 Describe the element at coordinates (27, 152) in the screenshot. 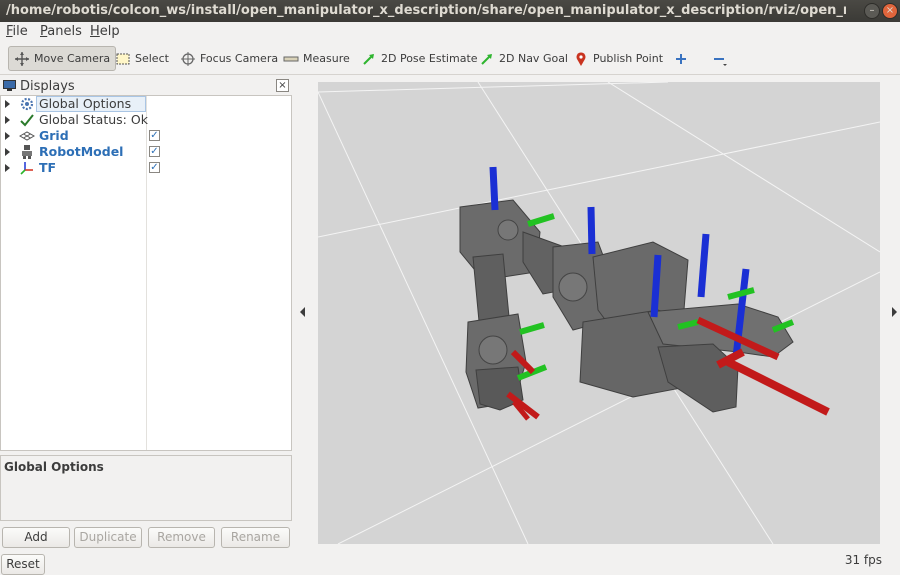

I see `robot-icon` at that location.